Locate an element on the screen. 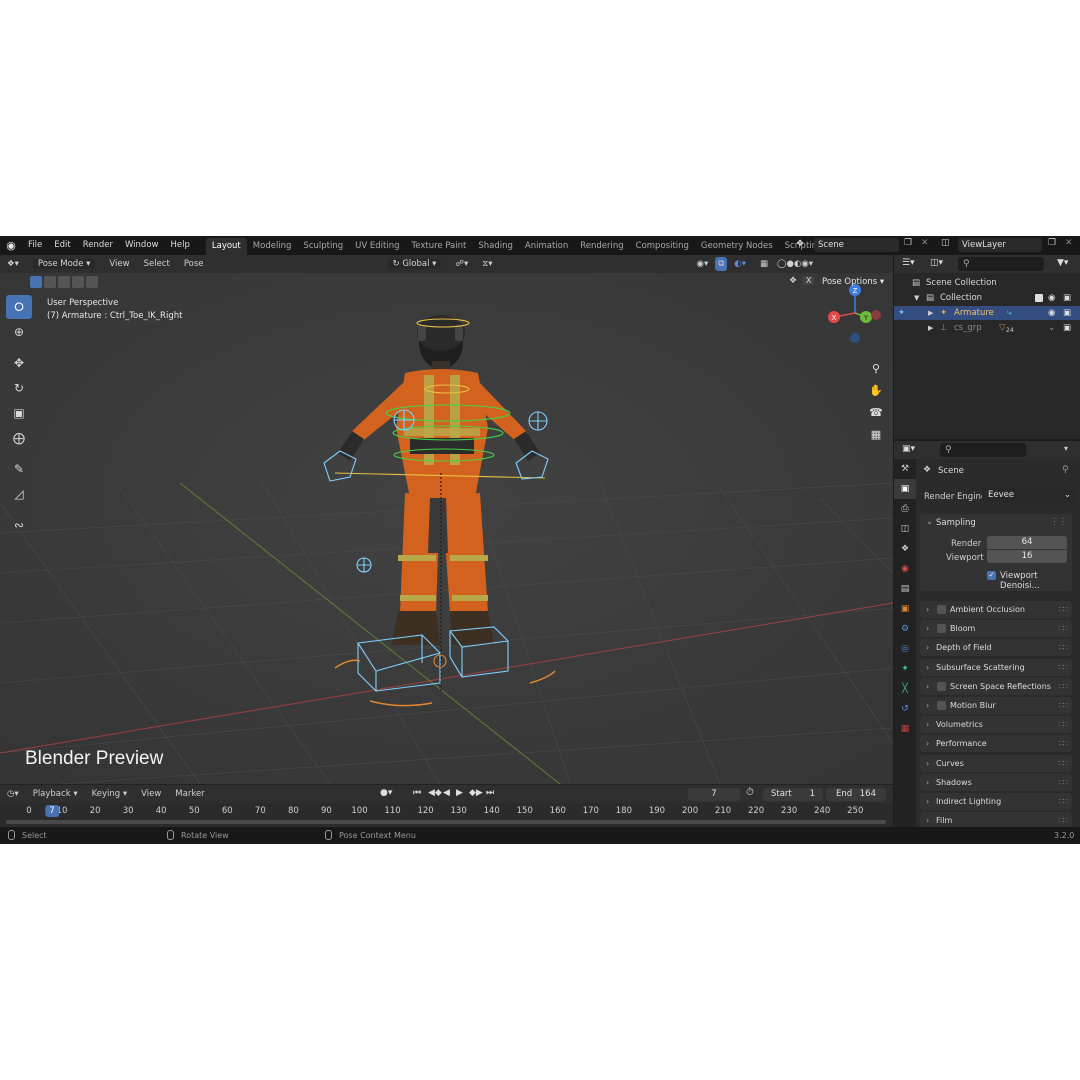  render-tab-icon: ▣ is located at coordinates (905, 489).